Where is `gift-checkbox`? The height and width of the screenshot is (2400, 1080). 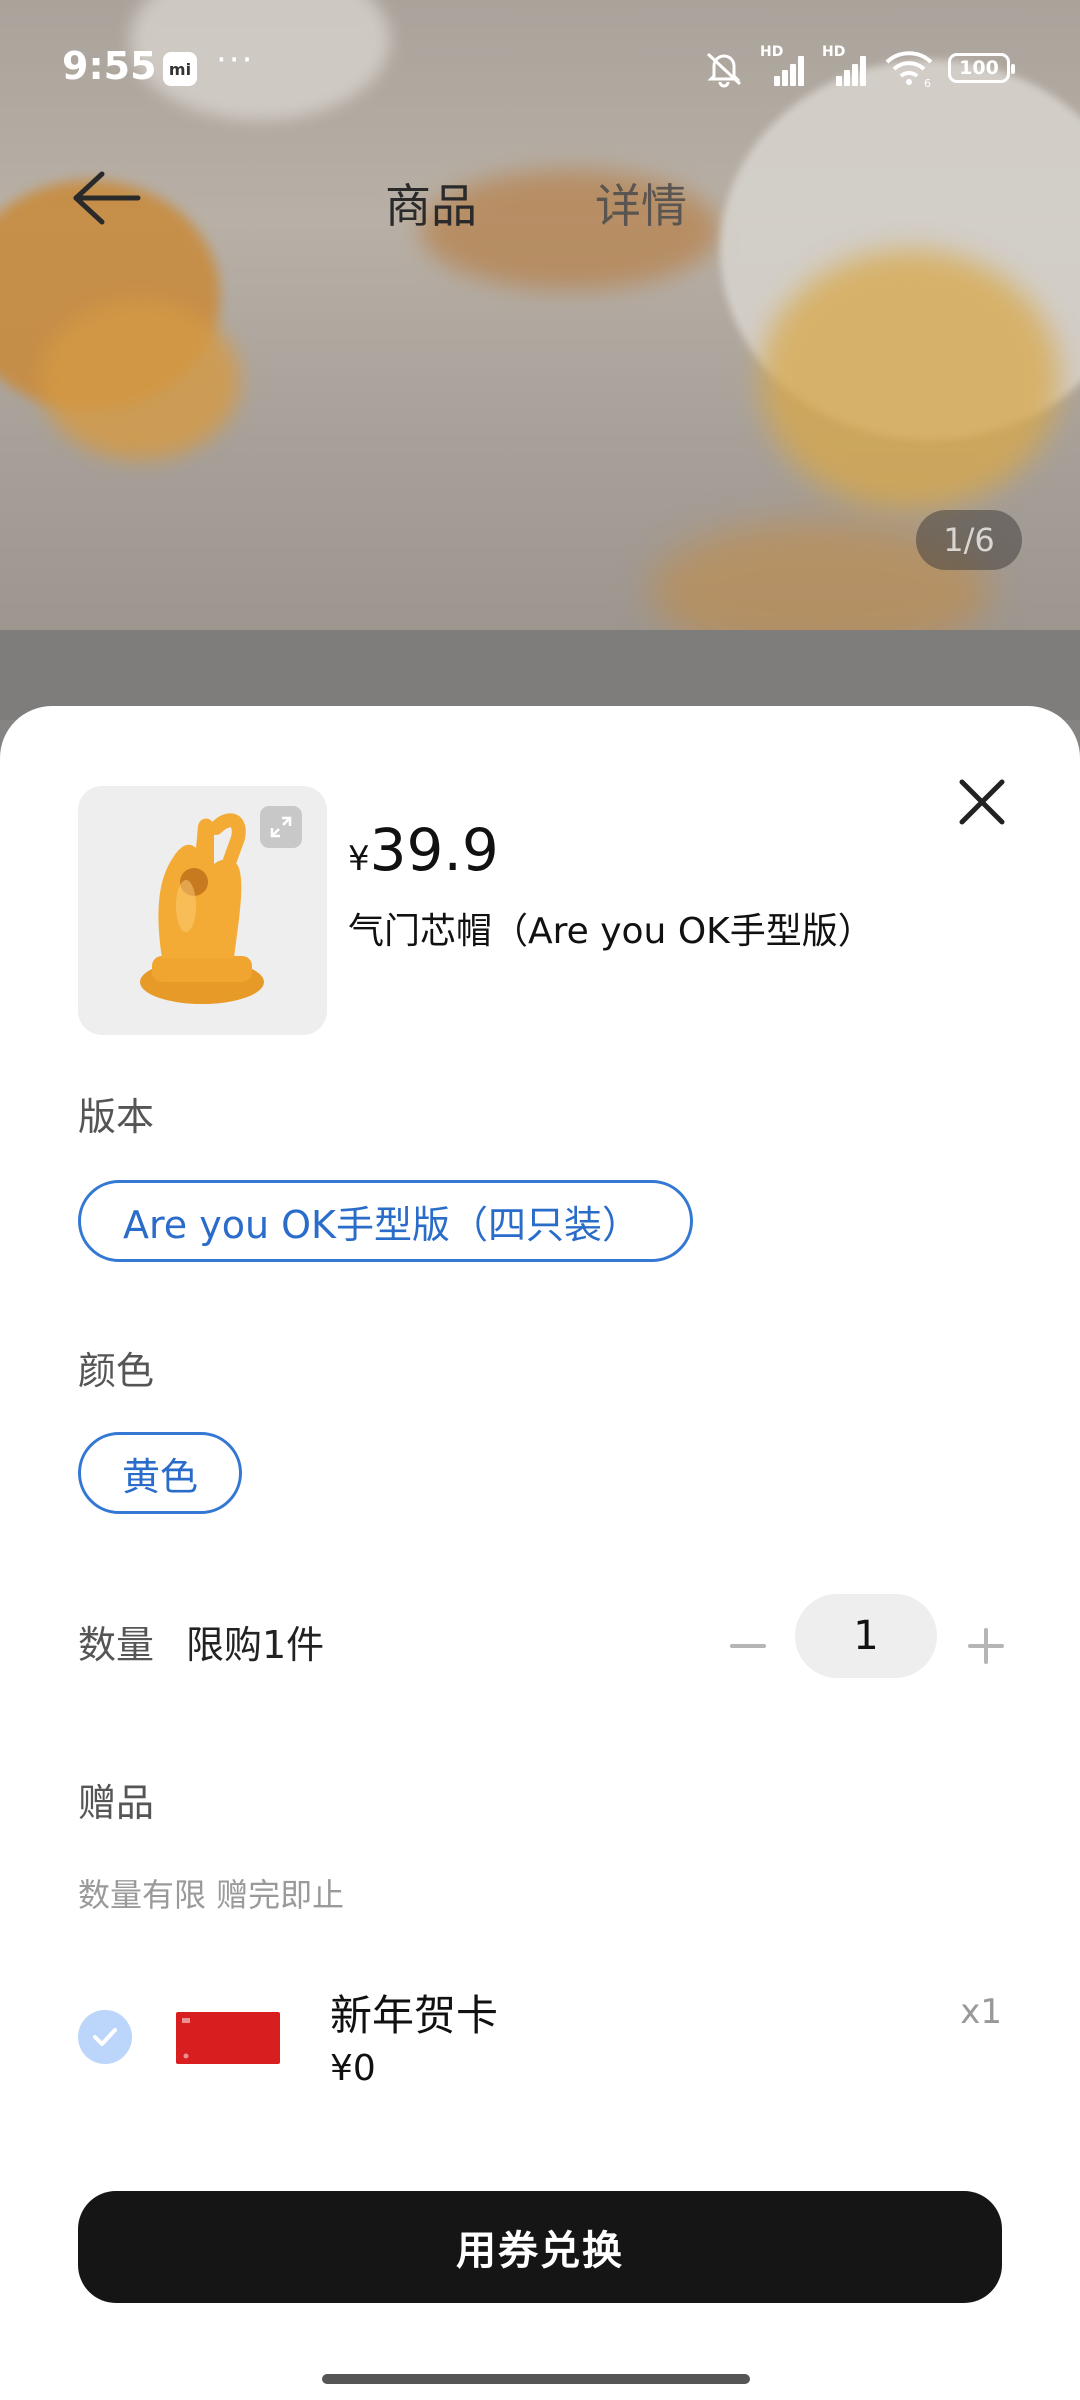 gift-checkbox is located at coordinates (105, 2037).